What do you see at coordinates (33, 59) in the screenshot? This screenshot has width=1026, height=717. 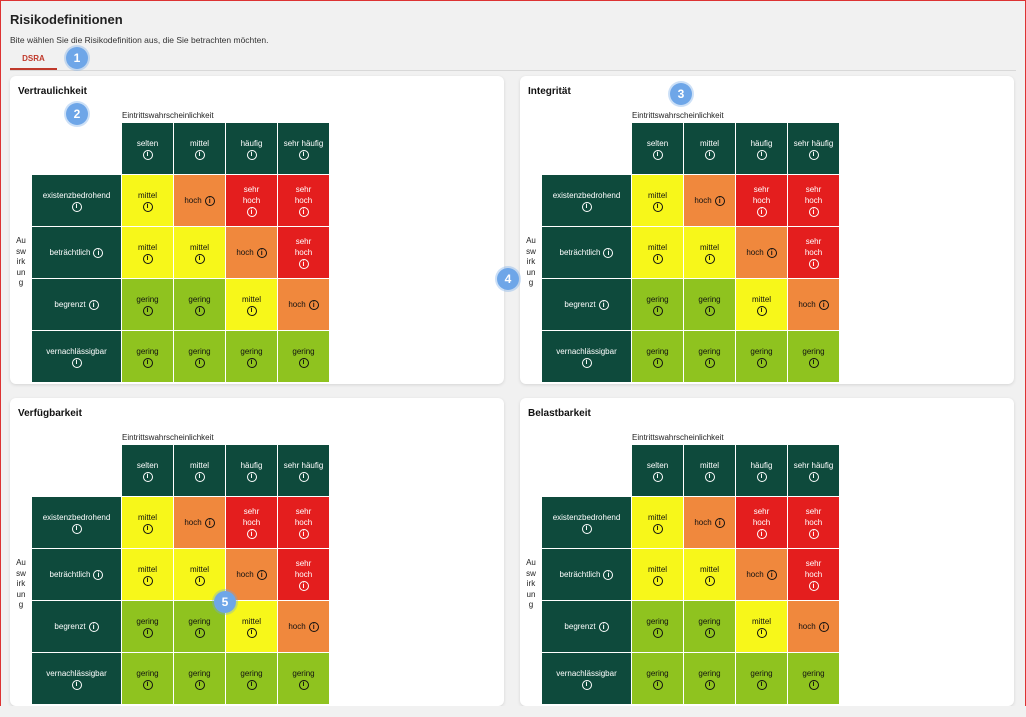 I see `tab-dsra: DSRA` at bounding box center [33, 59].